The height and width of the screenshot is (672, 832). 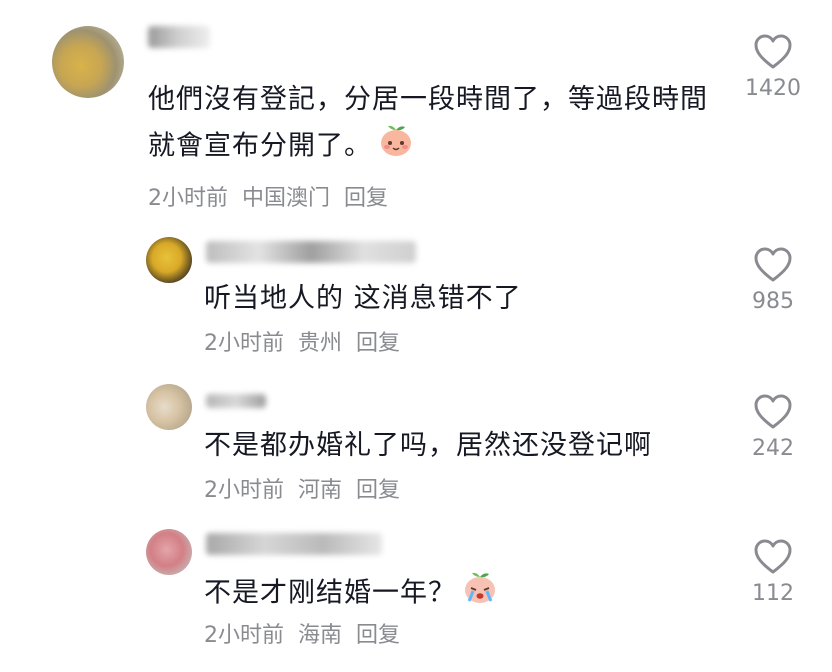 I want to click on like-count: 985, so click(x=773, y=301).